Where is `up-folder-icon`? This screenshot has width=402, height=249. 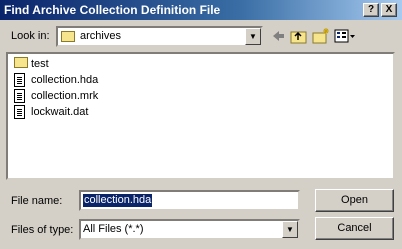
up-folder-icon is located at coordinates (299, 36).